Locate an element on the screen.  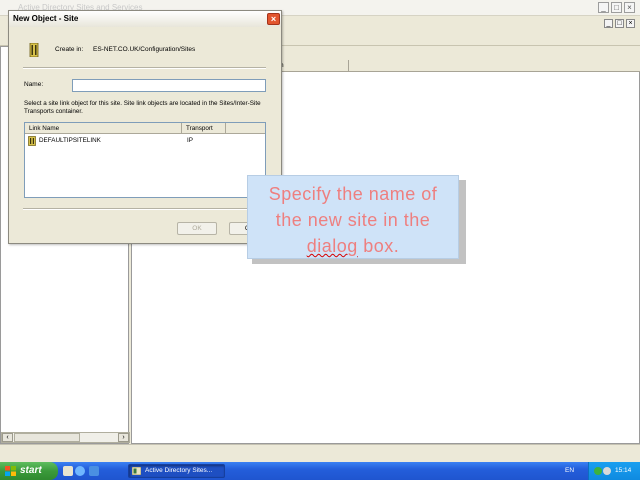
column-header-description: ion is located at coordinates (310, 66).